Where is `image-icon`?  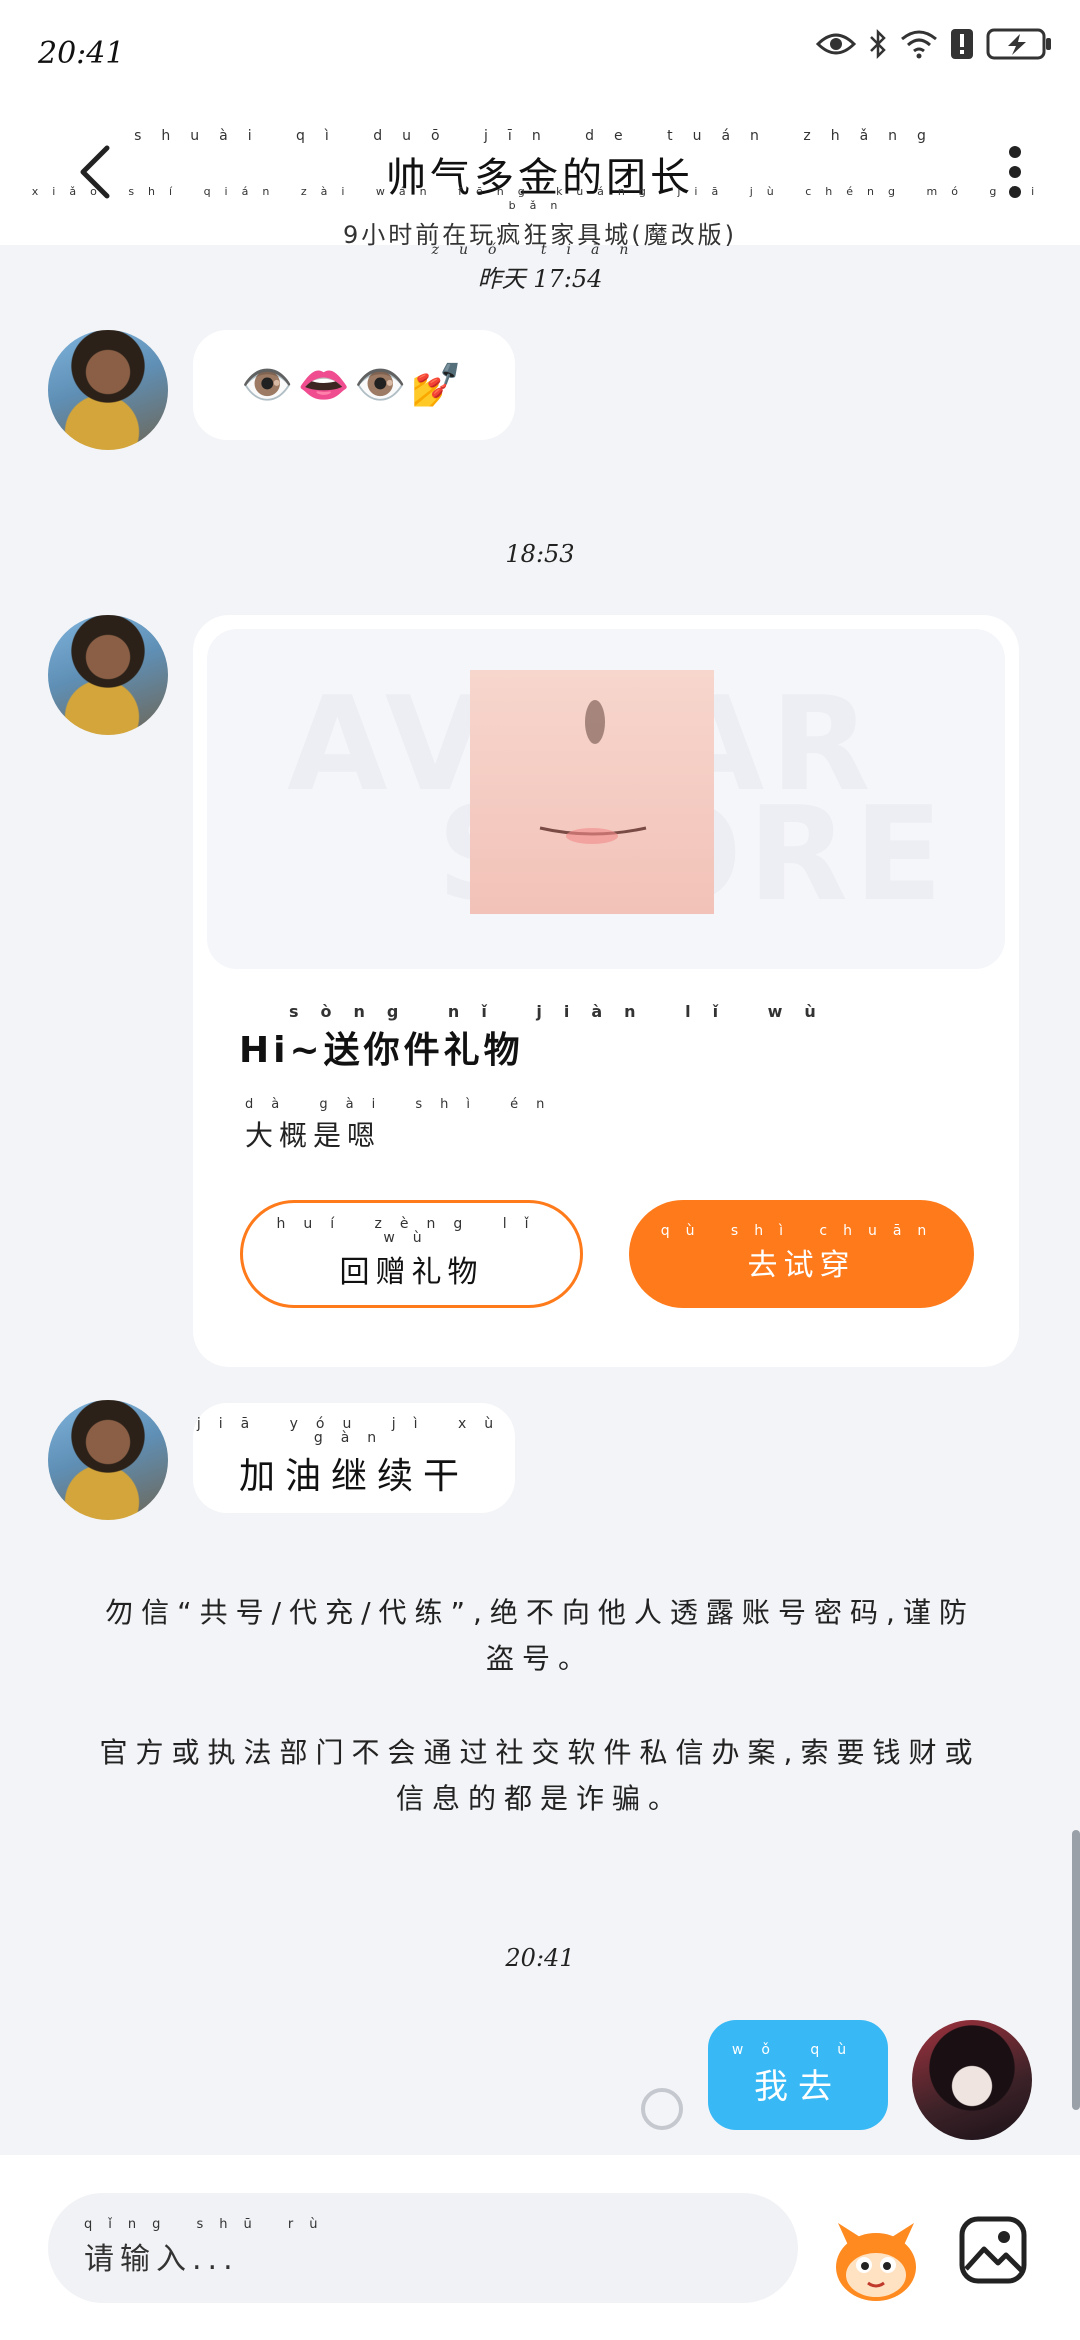
image-icon is located at coordinates (993, 2250).